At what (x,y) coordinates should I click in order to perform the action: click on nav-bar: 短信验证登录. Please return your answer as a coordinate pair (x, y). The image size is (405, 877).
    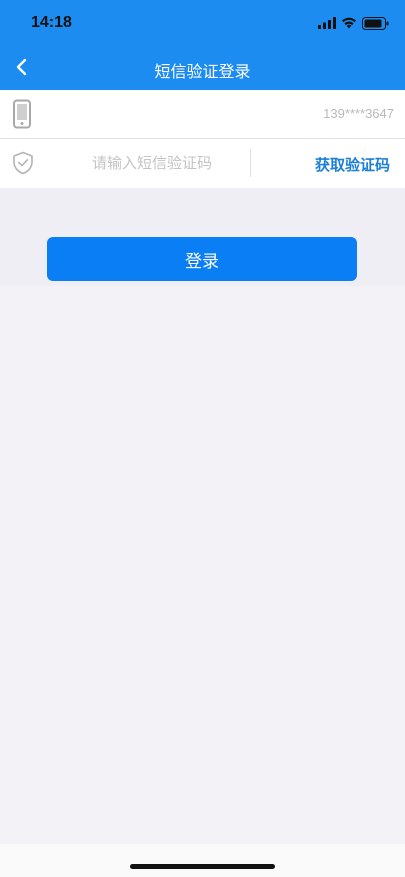
    Looking at the image, I should click on (202, 69).